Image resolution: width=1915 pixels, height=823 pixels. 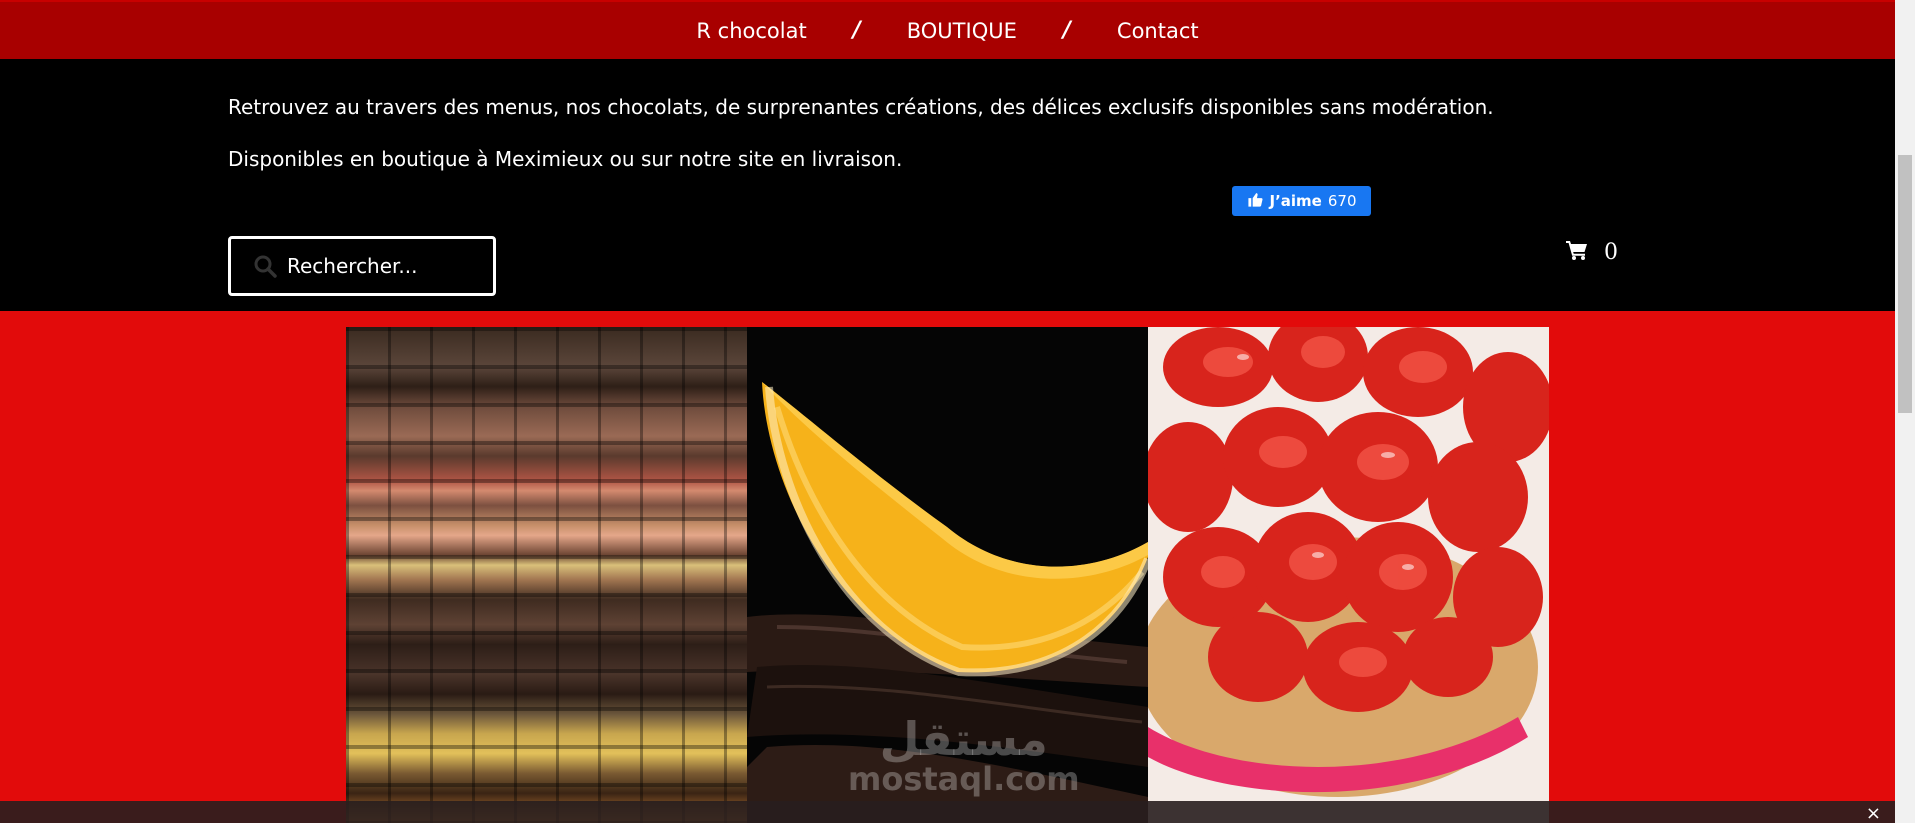 What do you see at coordinates (1255, 201) in the screenshot?
I see `thumbs-up-icon` at bounding box center [1255, 201].